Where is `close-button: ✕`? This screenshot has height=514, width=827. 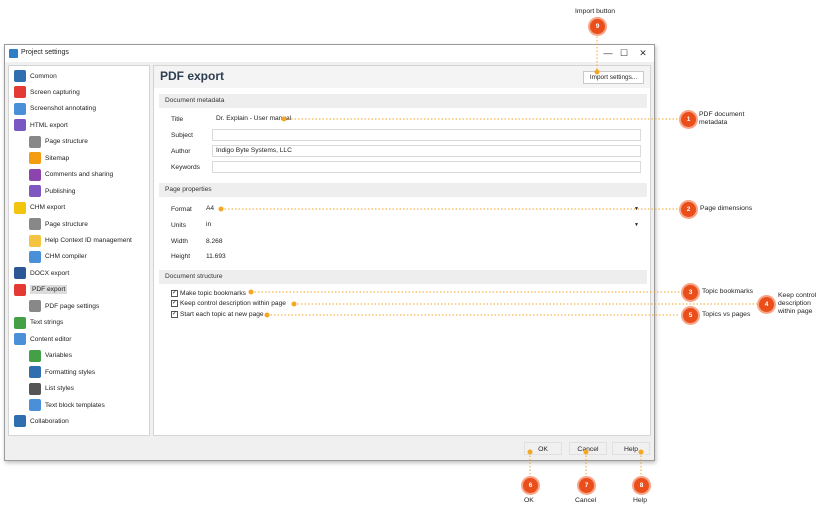 close-button: ✕ is located at coordinates (643, 53).